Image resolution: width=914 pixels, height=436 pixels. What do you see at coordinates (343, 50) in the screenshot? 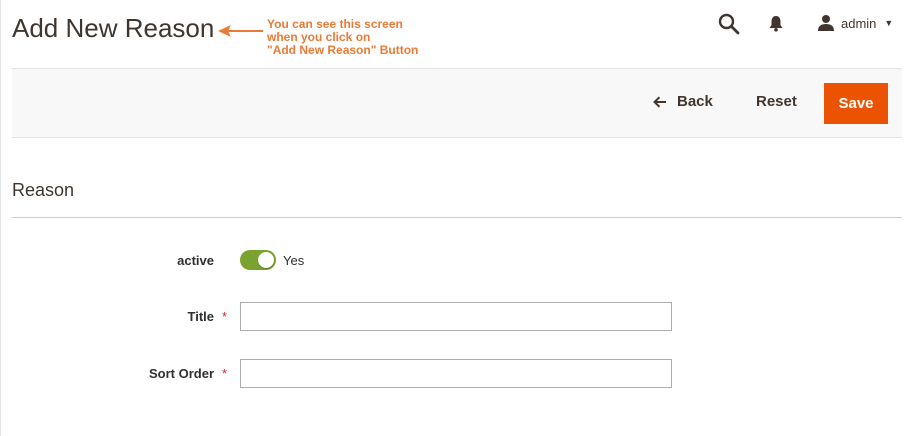
I see `annotation-line: "Add New Reason" Button` at bounding box center [343, 50].